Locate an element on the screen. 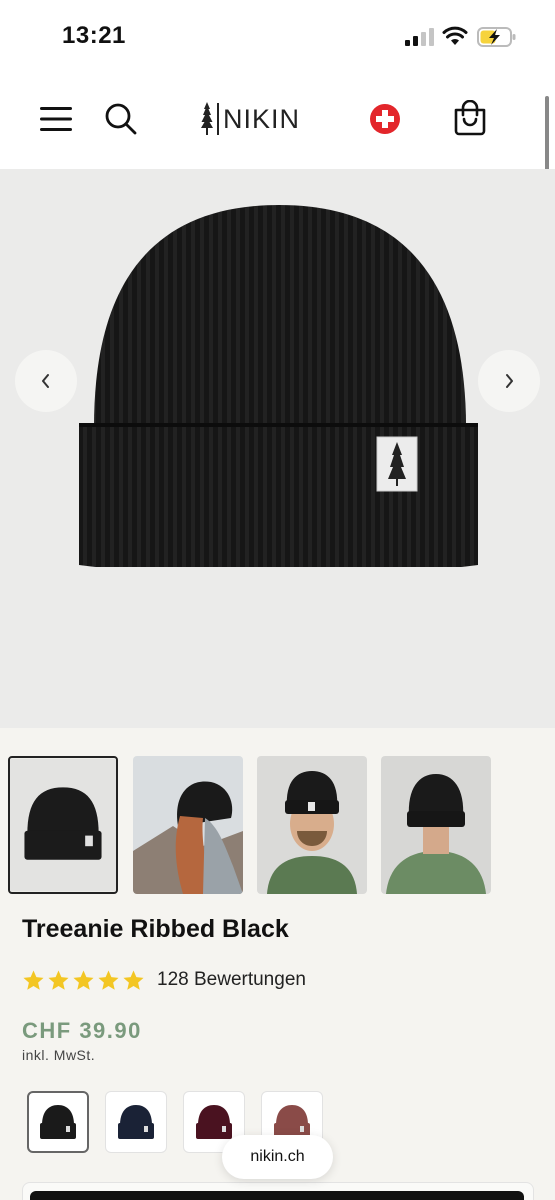  brand-logo: NIKIN is located at coordinates (250, 119).